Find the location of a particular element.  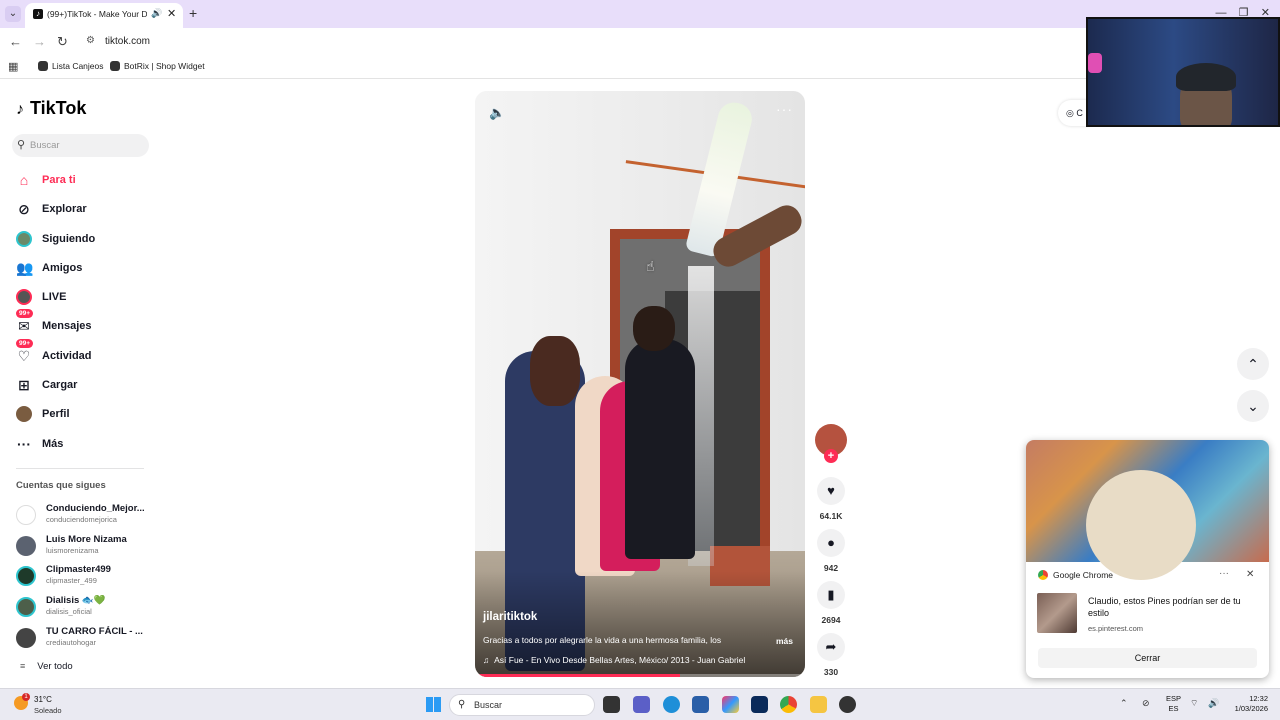

like-button: ♥ is located at coordinates (831, 491).